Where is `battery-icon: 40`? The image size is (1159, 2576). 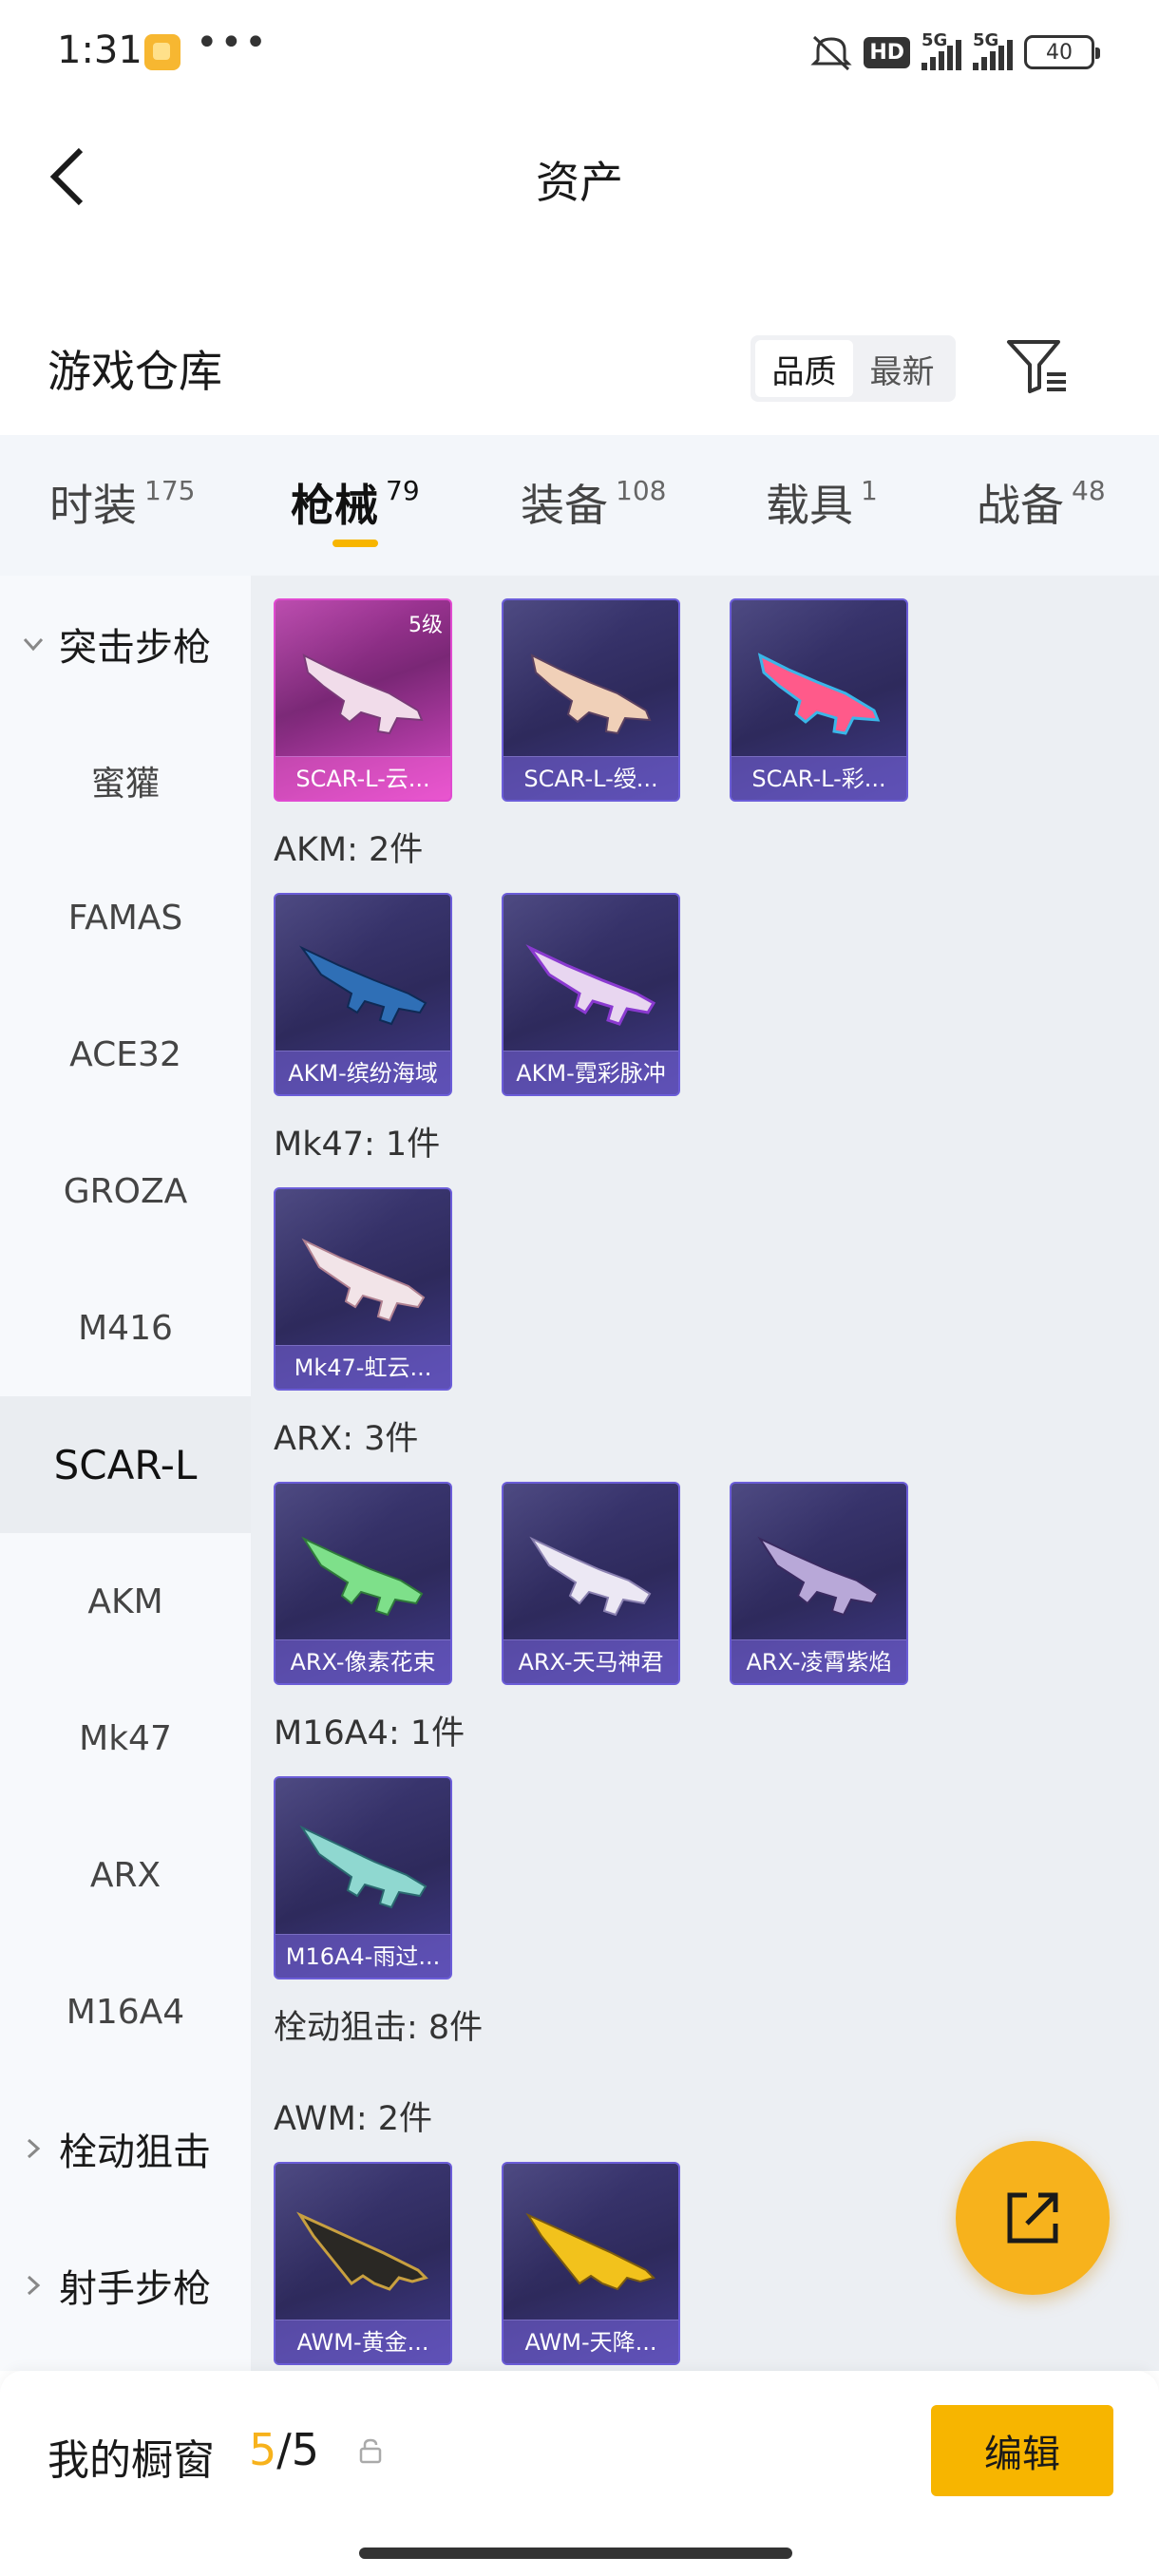
battery-icon: 40 is located at coordinates (1062, 52).